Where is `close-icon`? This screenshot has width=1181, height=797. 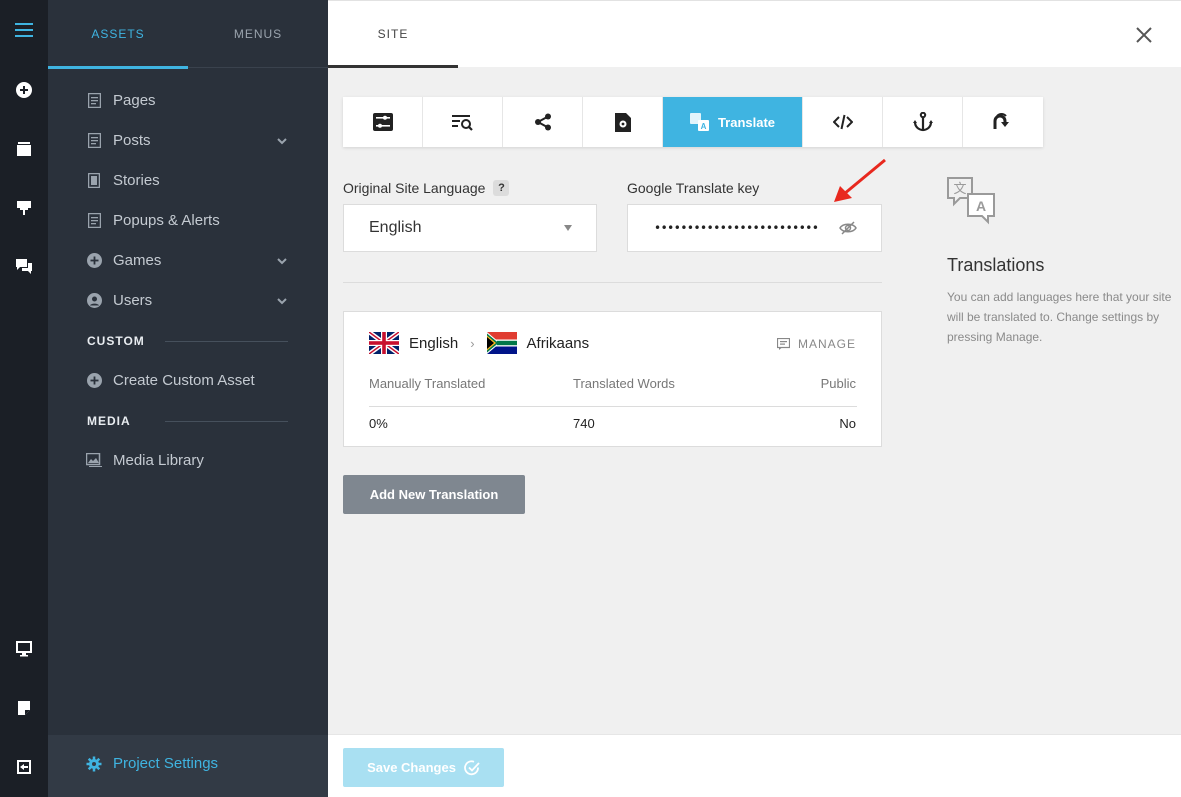
close-icon is located at coordinates (1144, 35).